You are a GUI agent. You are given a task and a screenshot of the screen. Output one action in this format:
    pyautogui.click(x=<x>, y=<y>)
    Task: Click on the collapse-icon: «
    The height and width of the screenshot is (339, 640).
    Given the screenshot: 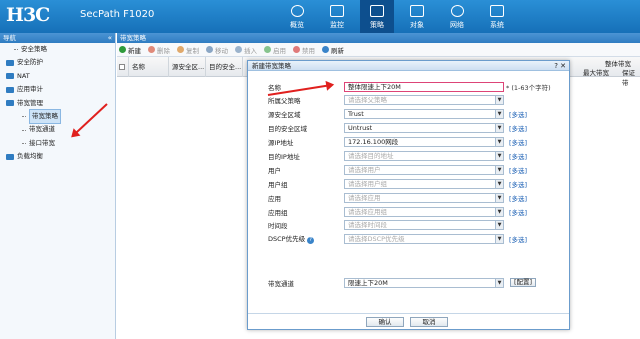 What is the action you would take?
    pyautogui.click(x=110, y=38)
    